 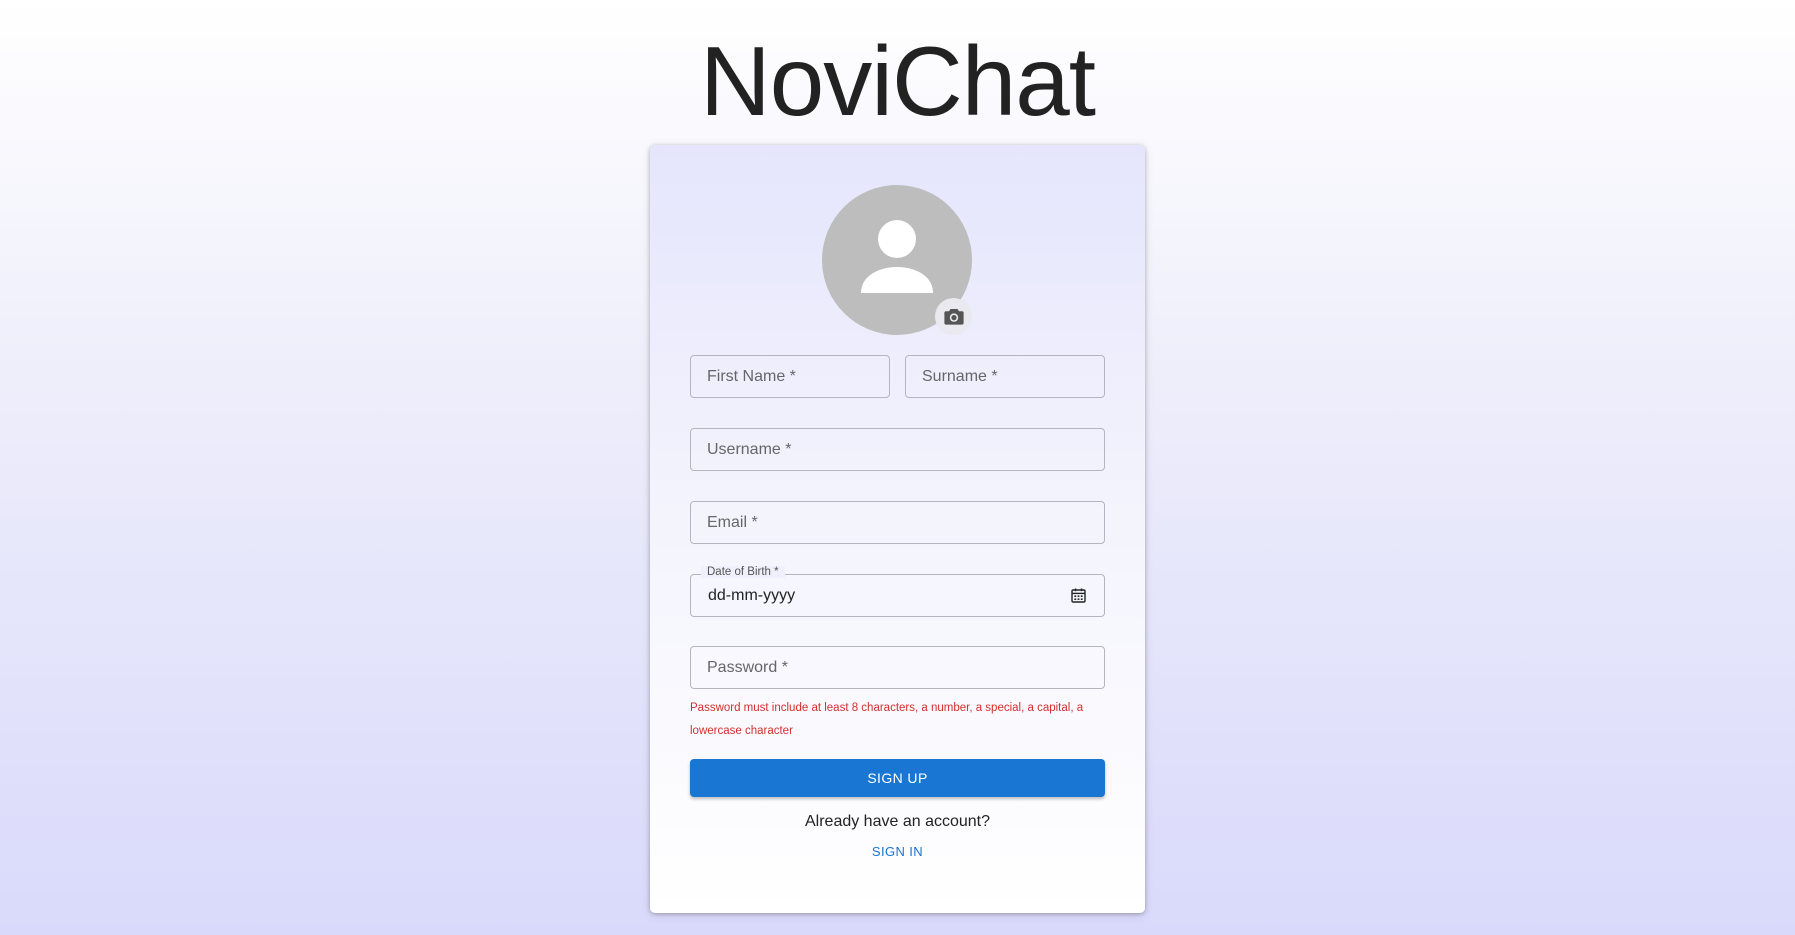 I want to click on surname-field: Surname *, so click(x=1005, y=376).